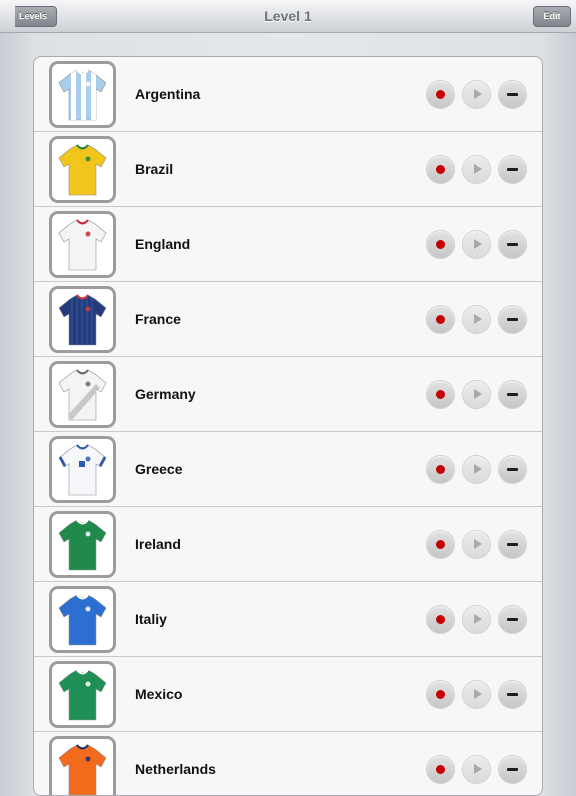  I want to click on team-row: Netherlands, so click(288, 763).